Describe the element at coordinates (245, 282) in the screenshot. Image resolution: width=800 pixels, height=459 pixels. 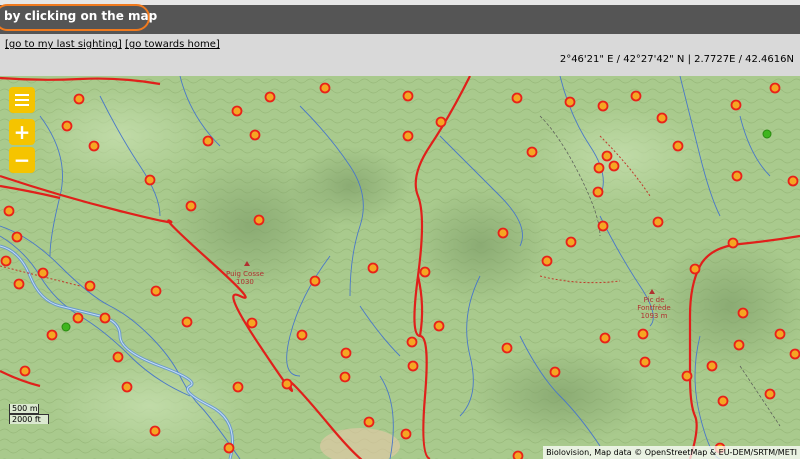
I see `peak-elevation: 1030` at that location.